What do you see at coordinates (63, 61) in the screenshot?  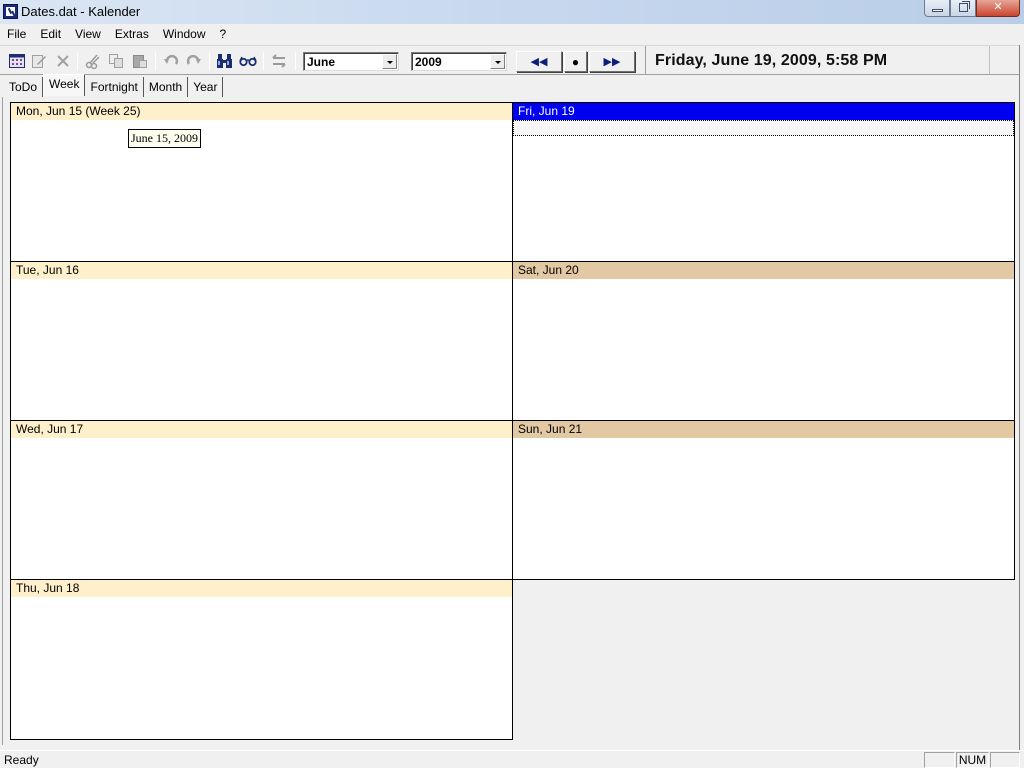 I see `delete-icon` at bounding box center [63, 61].